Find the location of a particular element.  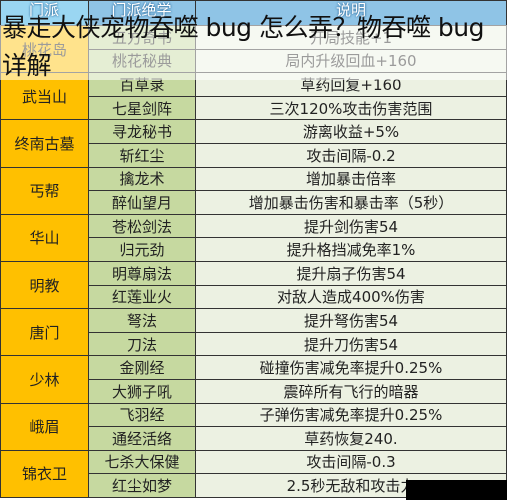

header-sect: 门派 is located at coordinates (43, 10).